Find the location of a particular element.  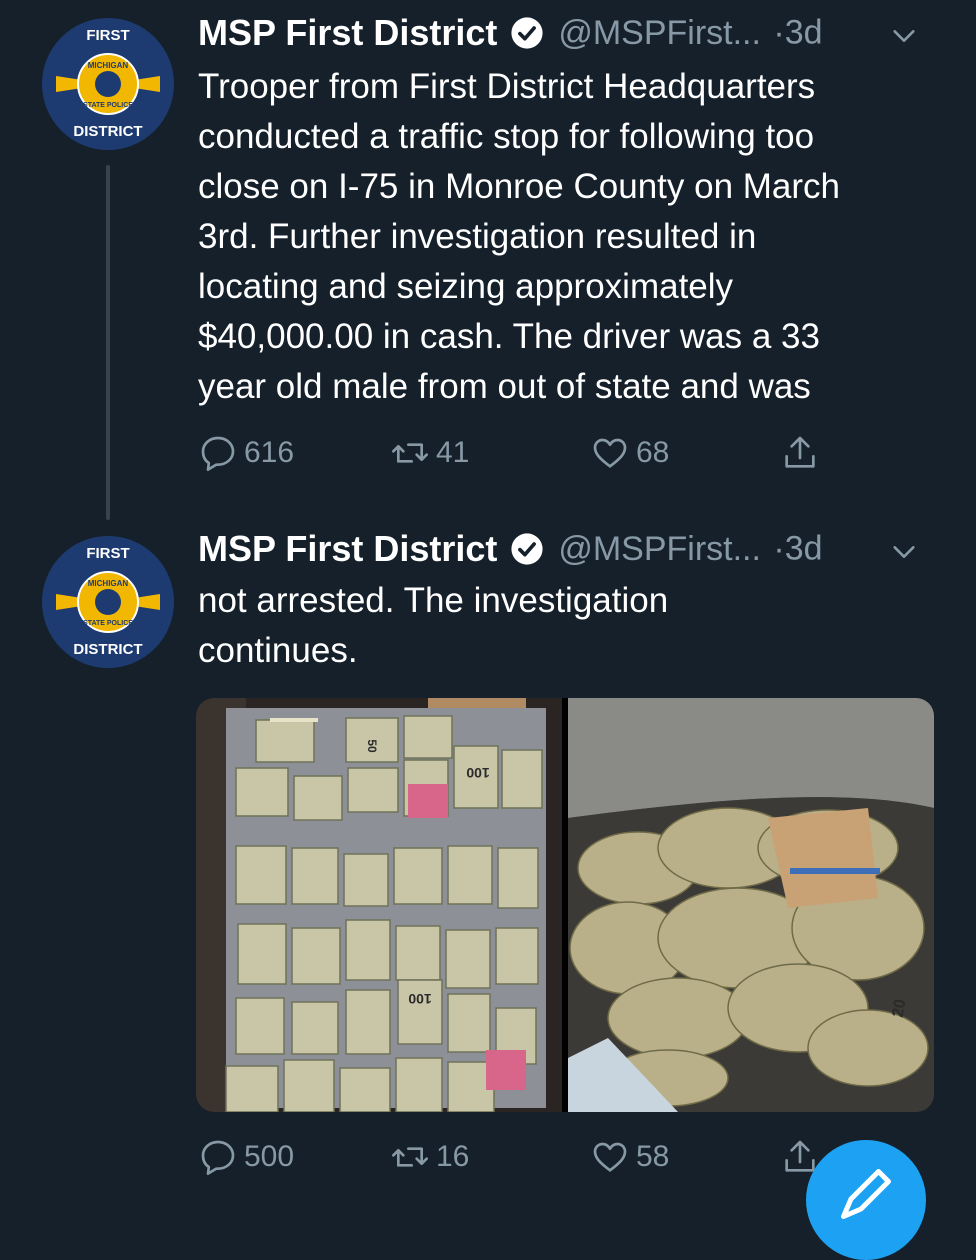

retweet-count: 16 is located at coordinates (453, 1156).